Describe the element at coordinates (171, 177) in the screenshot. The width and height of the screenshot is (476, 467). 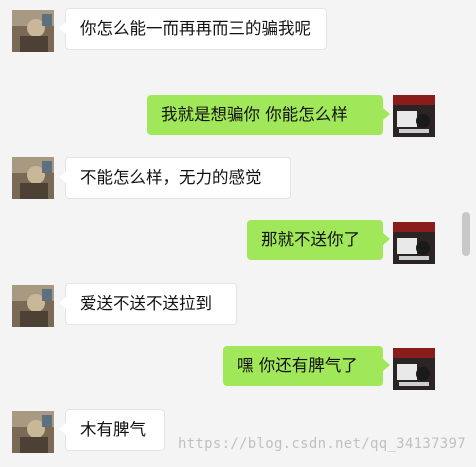
I see `message-text: 不能怎么样，无力的感觉` at that location.